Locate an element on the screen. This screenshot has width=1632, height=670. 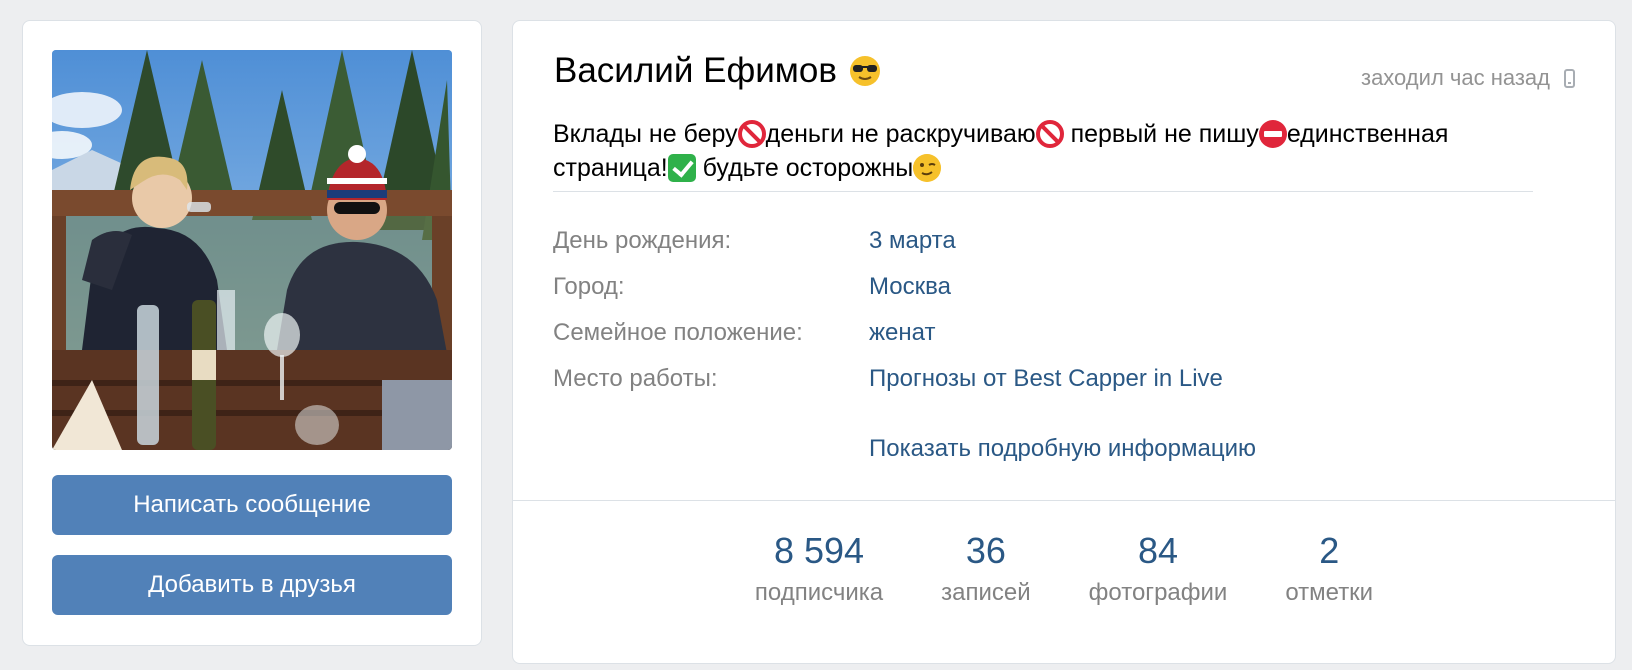
counter-label: подписчика is located at coordinates (819, 592).